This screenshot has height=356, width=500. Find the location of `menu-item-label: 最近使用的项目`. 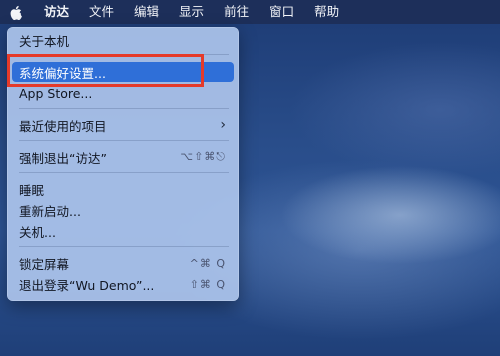

menu-item-label: 最近使用的项目 is located at coordinates (63, 126).